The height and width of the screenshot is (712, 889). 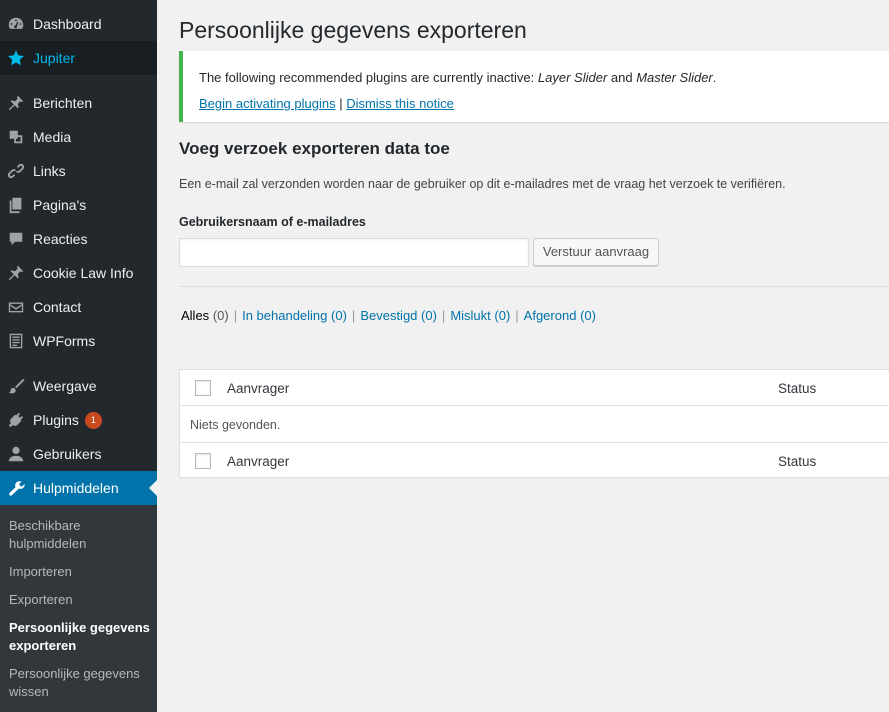 I want to click on dismiss-notice-link: Dismiss this notice, so click(x=400, y=103).